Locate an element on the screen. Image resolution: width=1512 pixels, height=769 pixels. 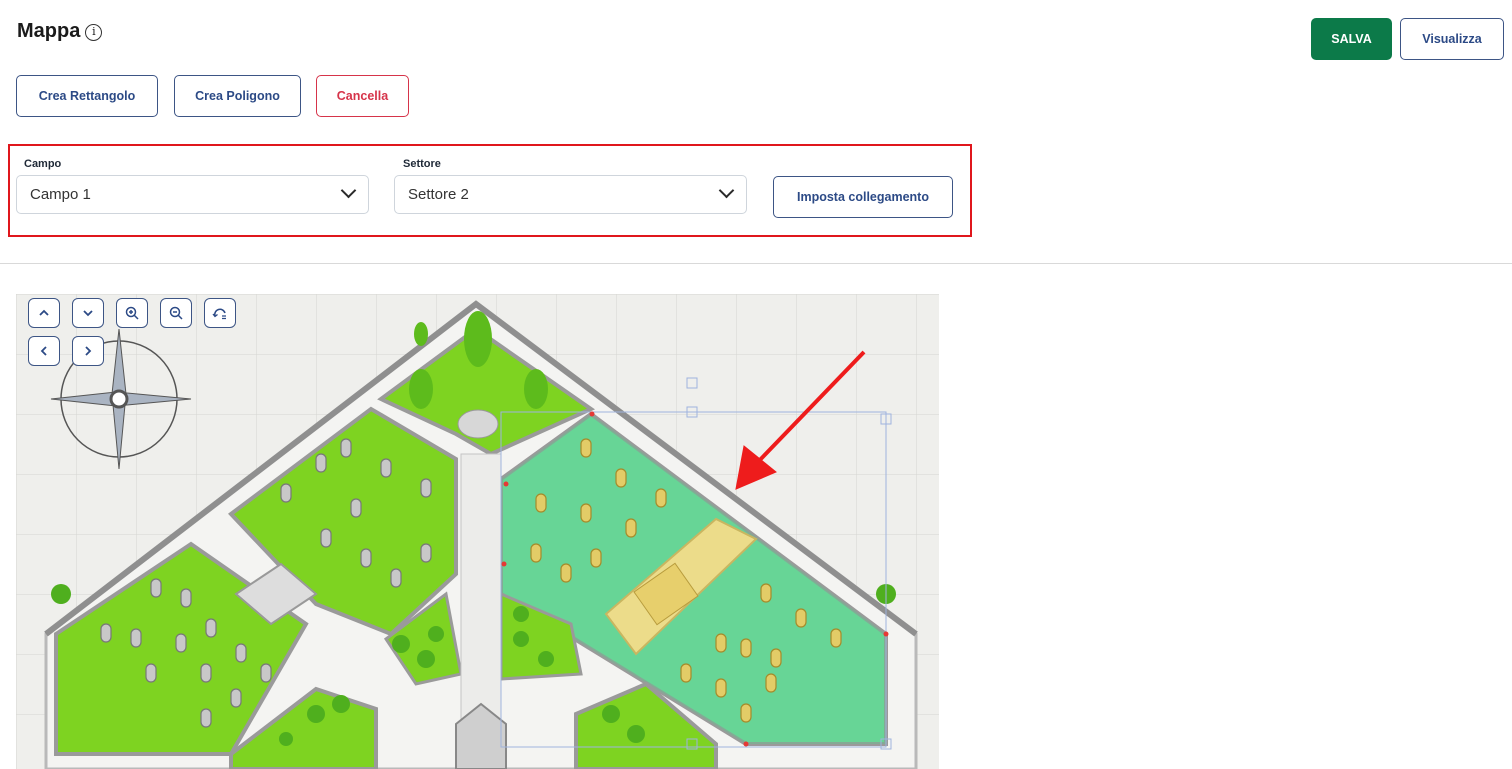
campo-select: Campo 1 is located at coordinates (192, 194).